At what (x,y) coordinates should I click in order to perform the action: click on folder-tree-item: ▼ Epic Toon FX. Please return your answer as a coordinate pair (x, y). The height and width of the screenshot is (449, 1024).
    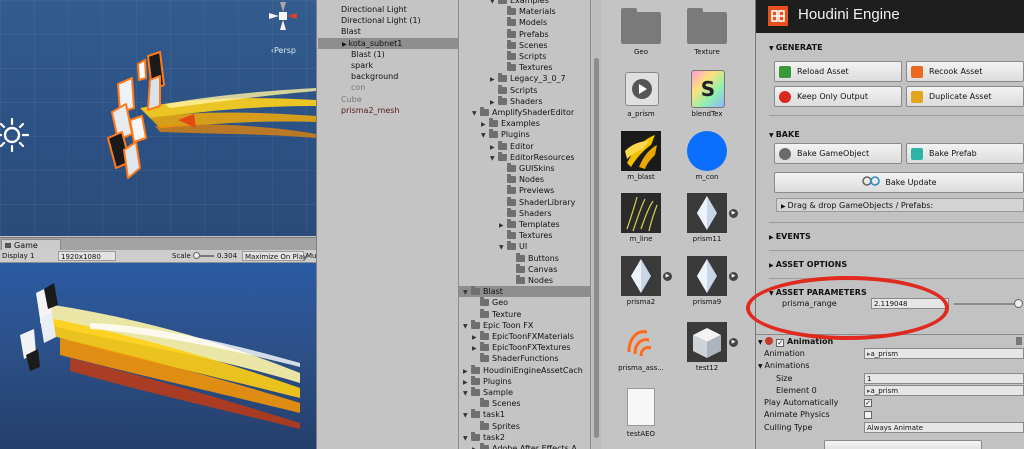
    Looking at the image, I should click on (524, 325).